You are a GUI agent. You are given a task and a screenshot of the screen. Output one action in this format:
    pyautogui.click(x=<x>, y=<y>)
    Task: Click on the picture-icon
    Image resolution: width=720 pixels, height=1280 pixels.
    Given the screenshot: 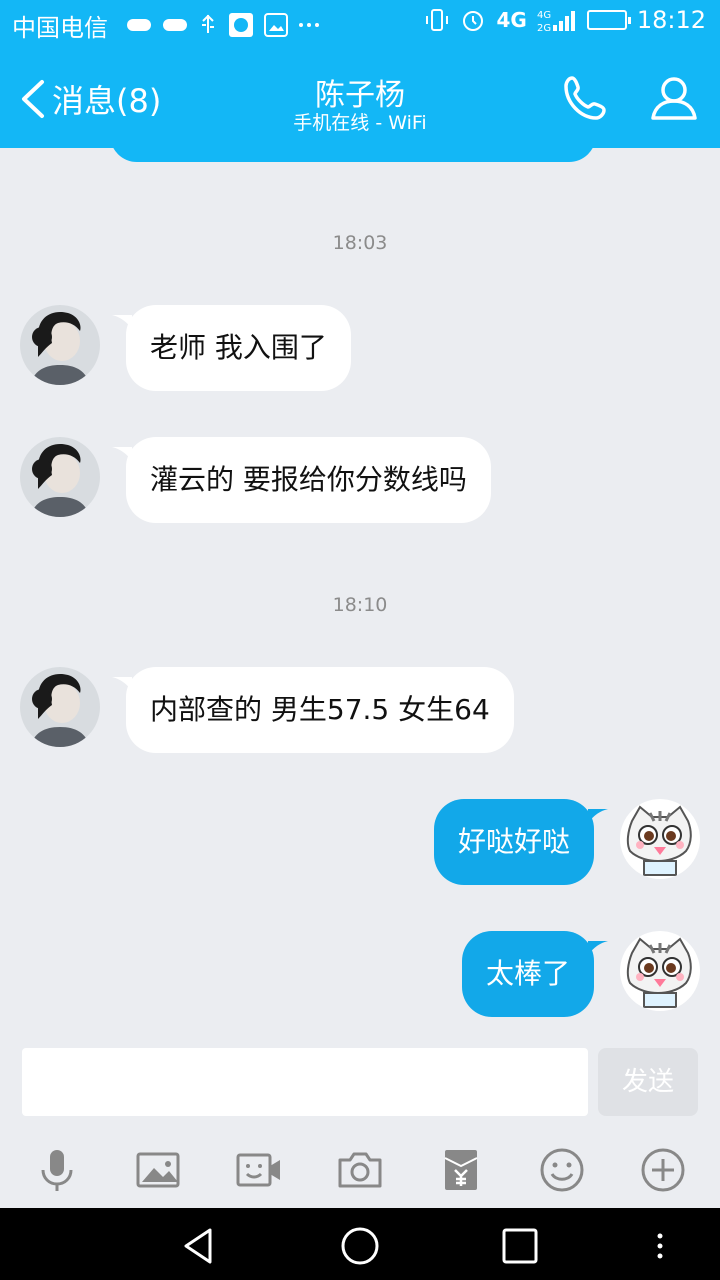 What is the action you would take?
    pyautogui.click(x=158, y=1170)
    